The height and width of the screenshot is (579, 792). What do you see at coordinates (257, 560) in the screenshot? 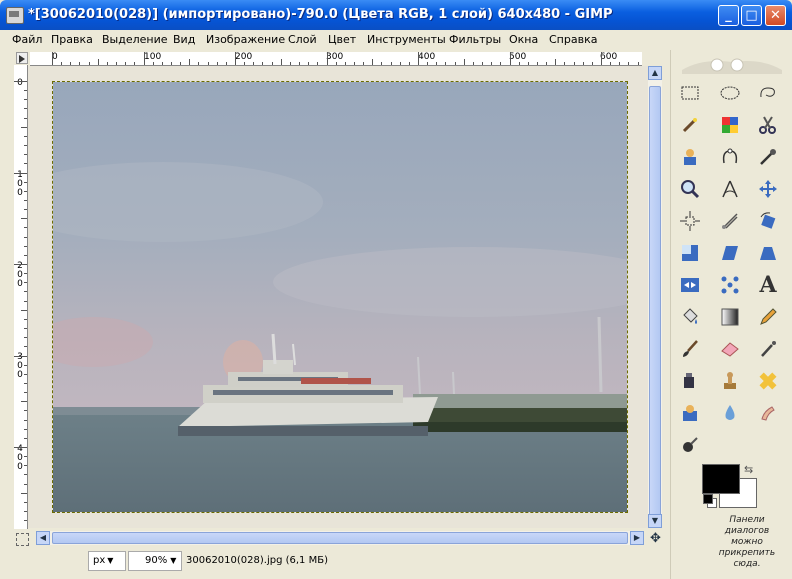
I see `status-info: 30062010(028).jpg (6,1 МБ)` at bounding box center [257, 560].